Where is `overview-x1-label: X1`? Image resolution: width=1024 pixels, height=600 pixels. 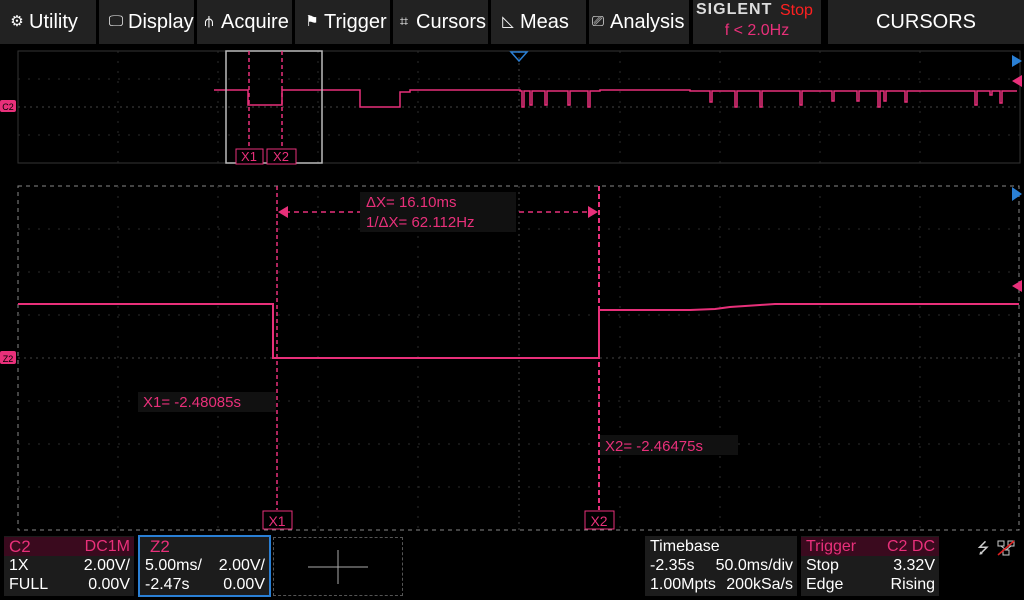
overview-x1-label: X1 is located at coordinates (249, 156).